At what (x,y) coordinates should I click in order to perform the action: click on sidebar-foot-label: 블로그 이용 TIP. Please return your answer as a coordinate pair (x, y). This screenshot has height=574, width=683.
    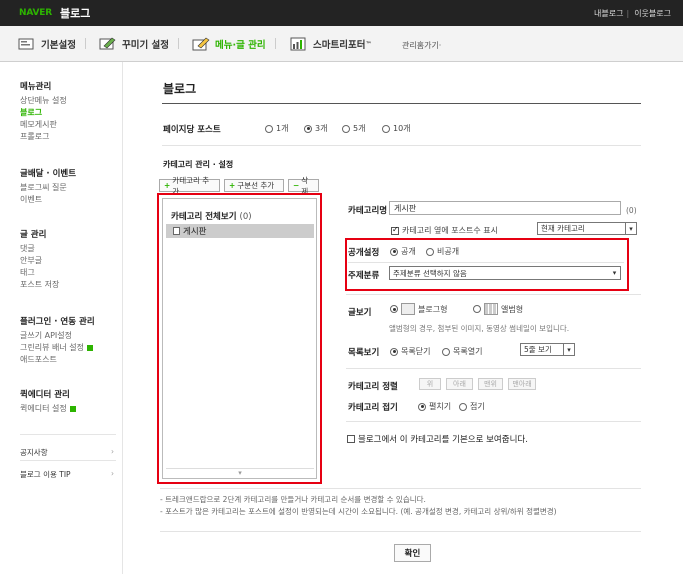
    Looking at the image, I should click on (45, 474).